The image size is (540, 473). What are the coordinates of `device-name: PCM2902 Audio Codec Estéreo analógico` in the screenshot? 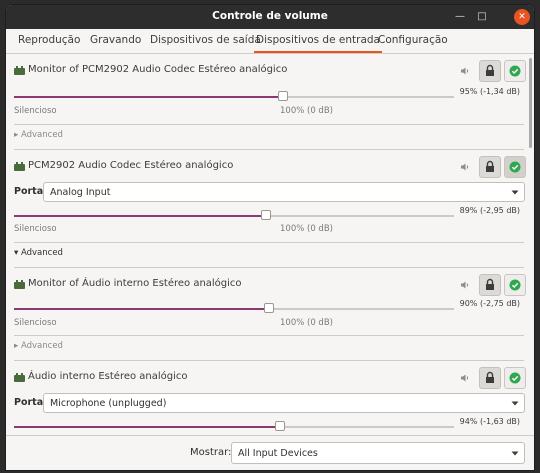 It's located at (131, 165).